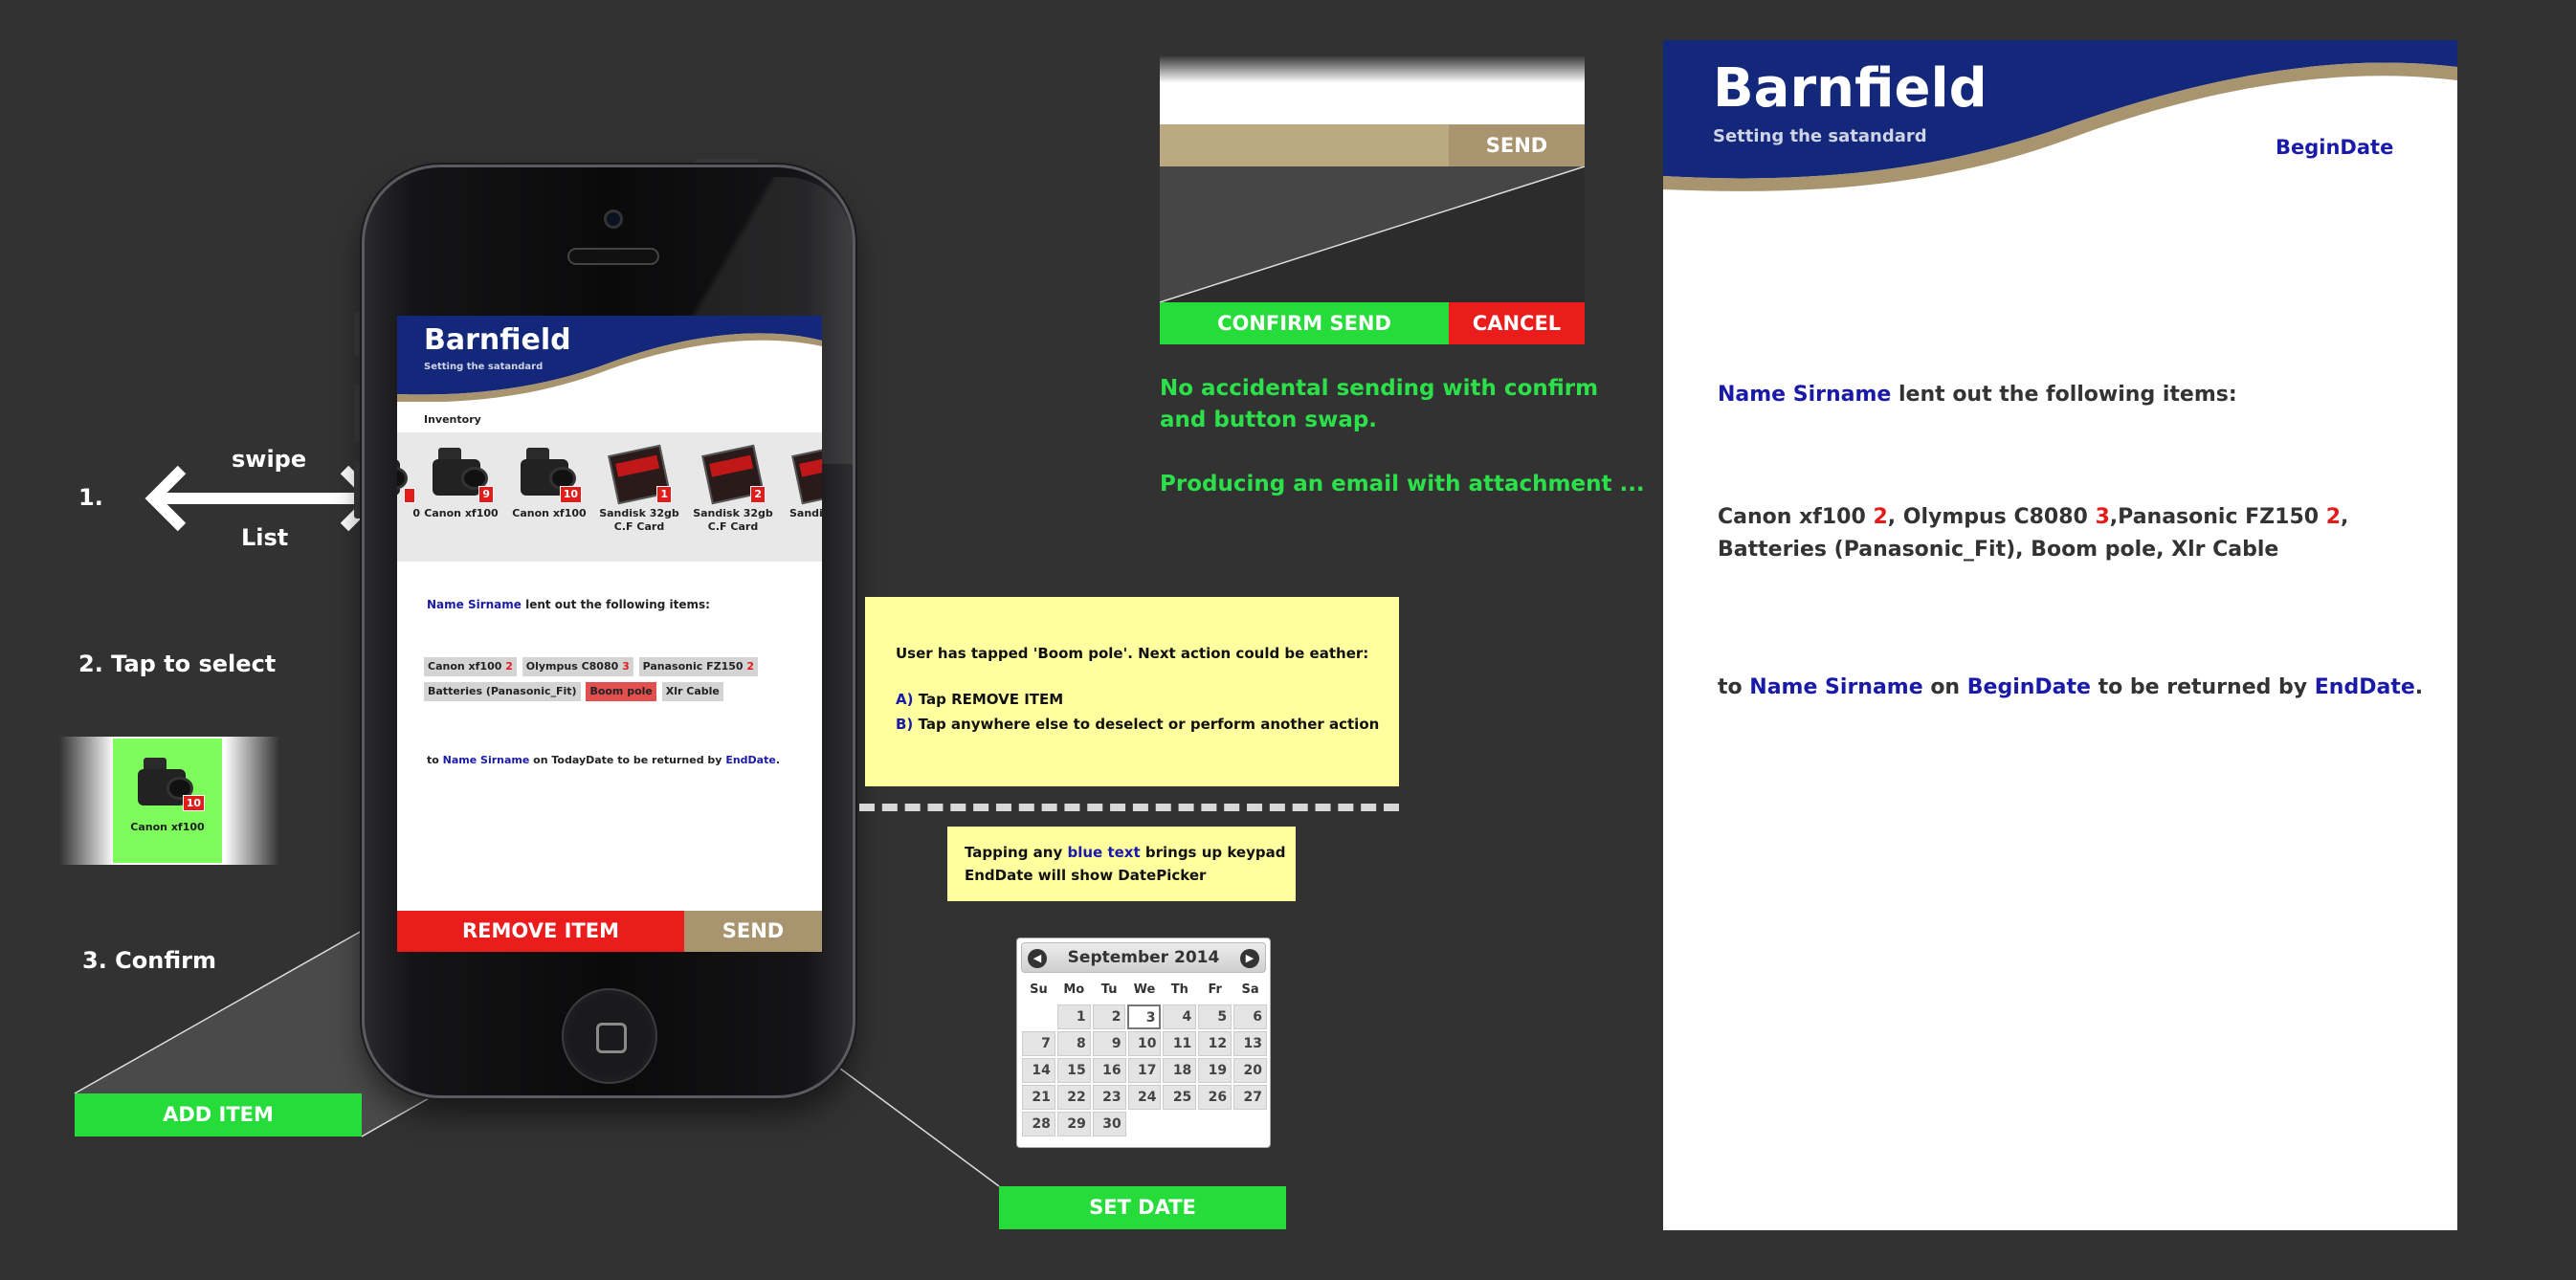 This screenshot has width=2576, height=1280. I want to click on date-cell: 28, so click(1038, 1124).